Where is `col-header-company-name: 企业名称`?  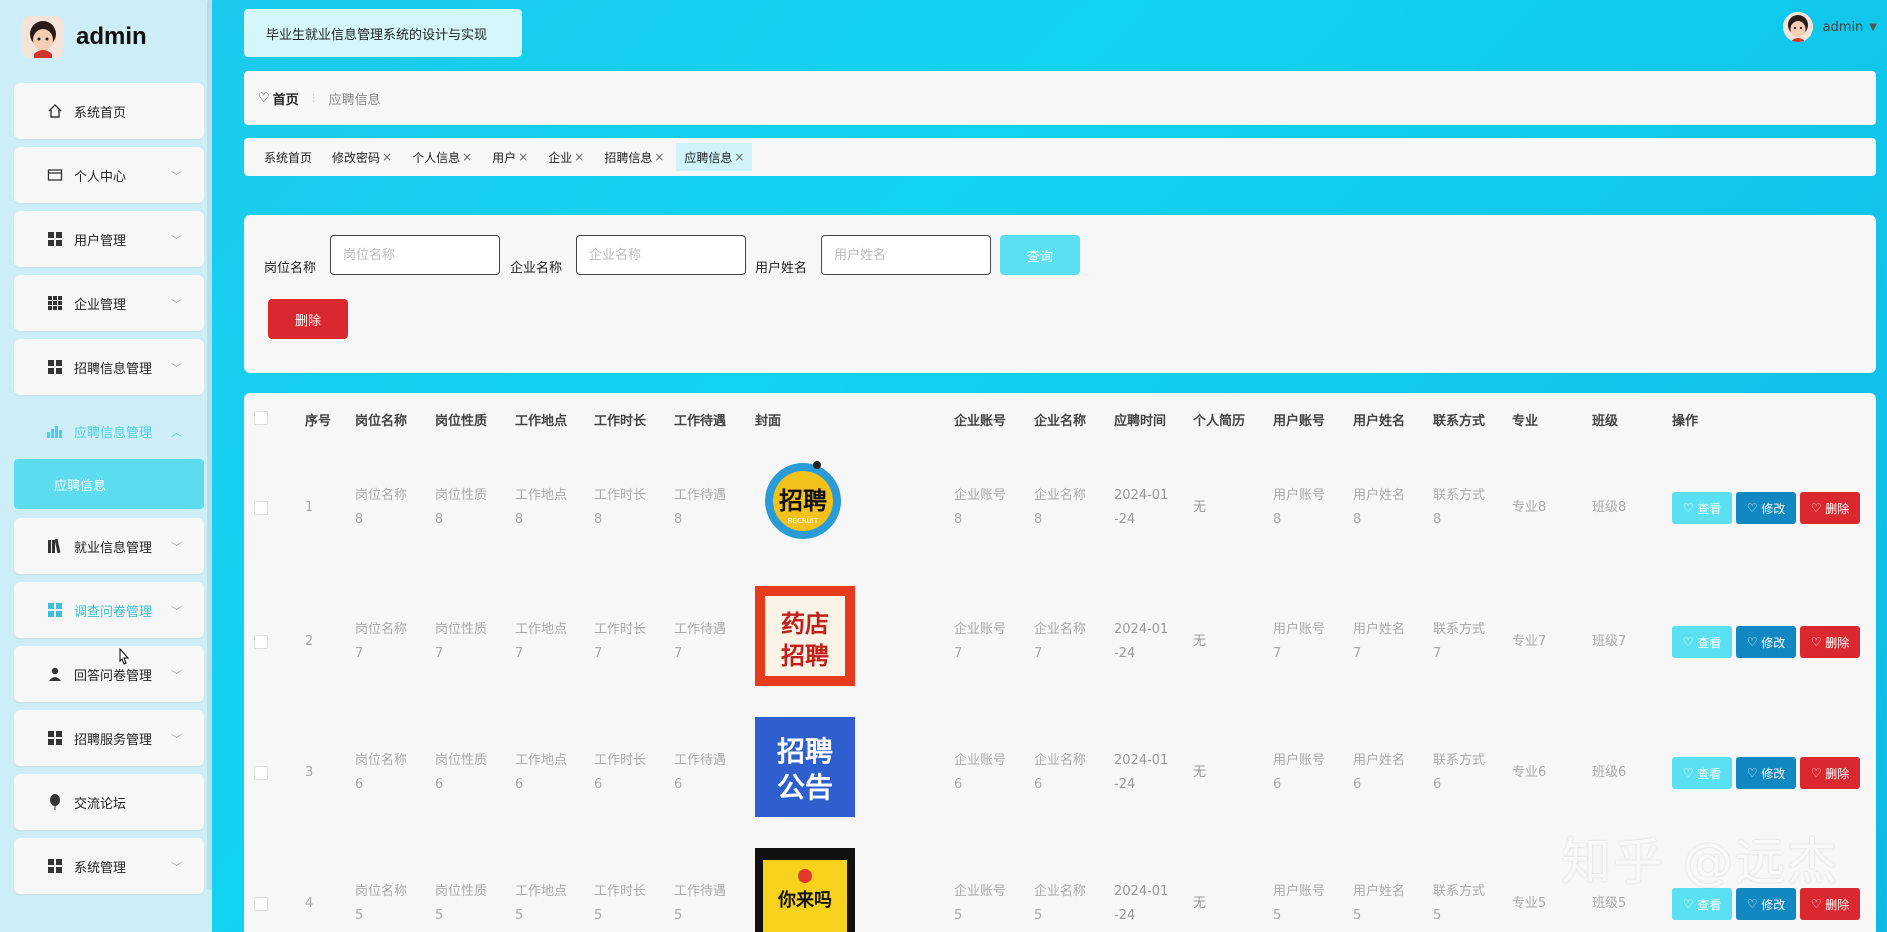
col-header-company-name: 企业名称 is located at coordinates (1060, 421).